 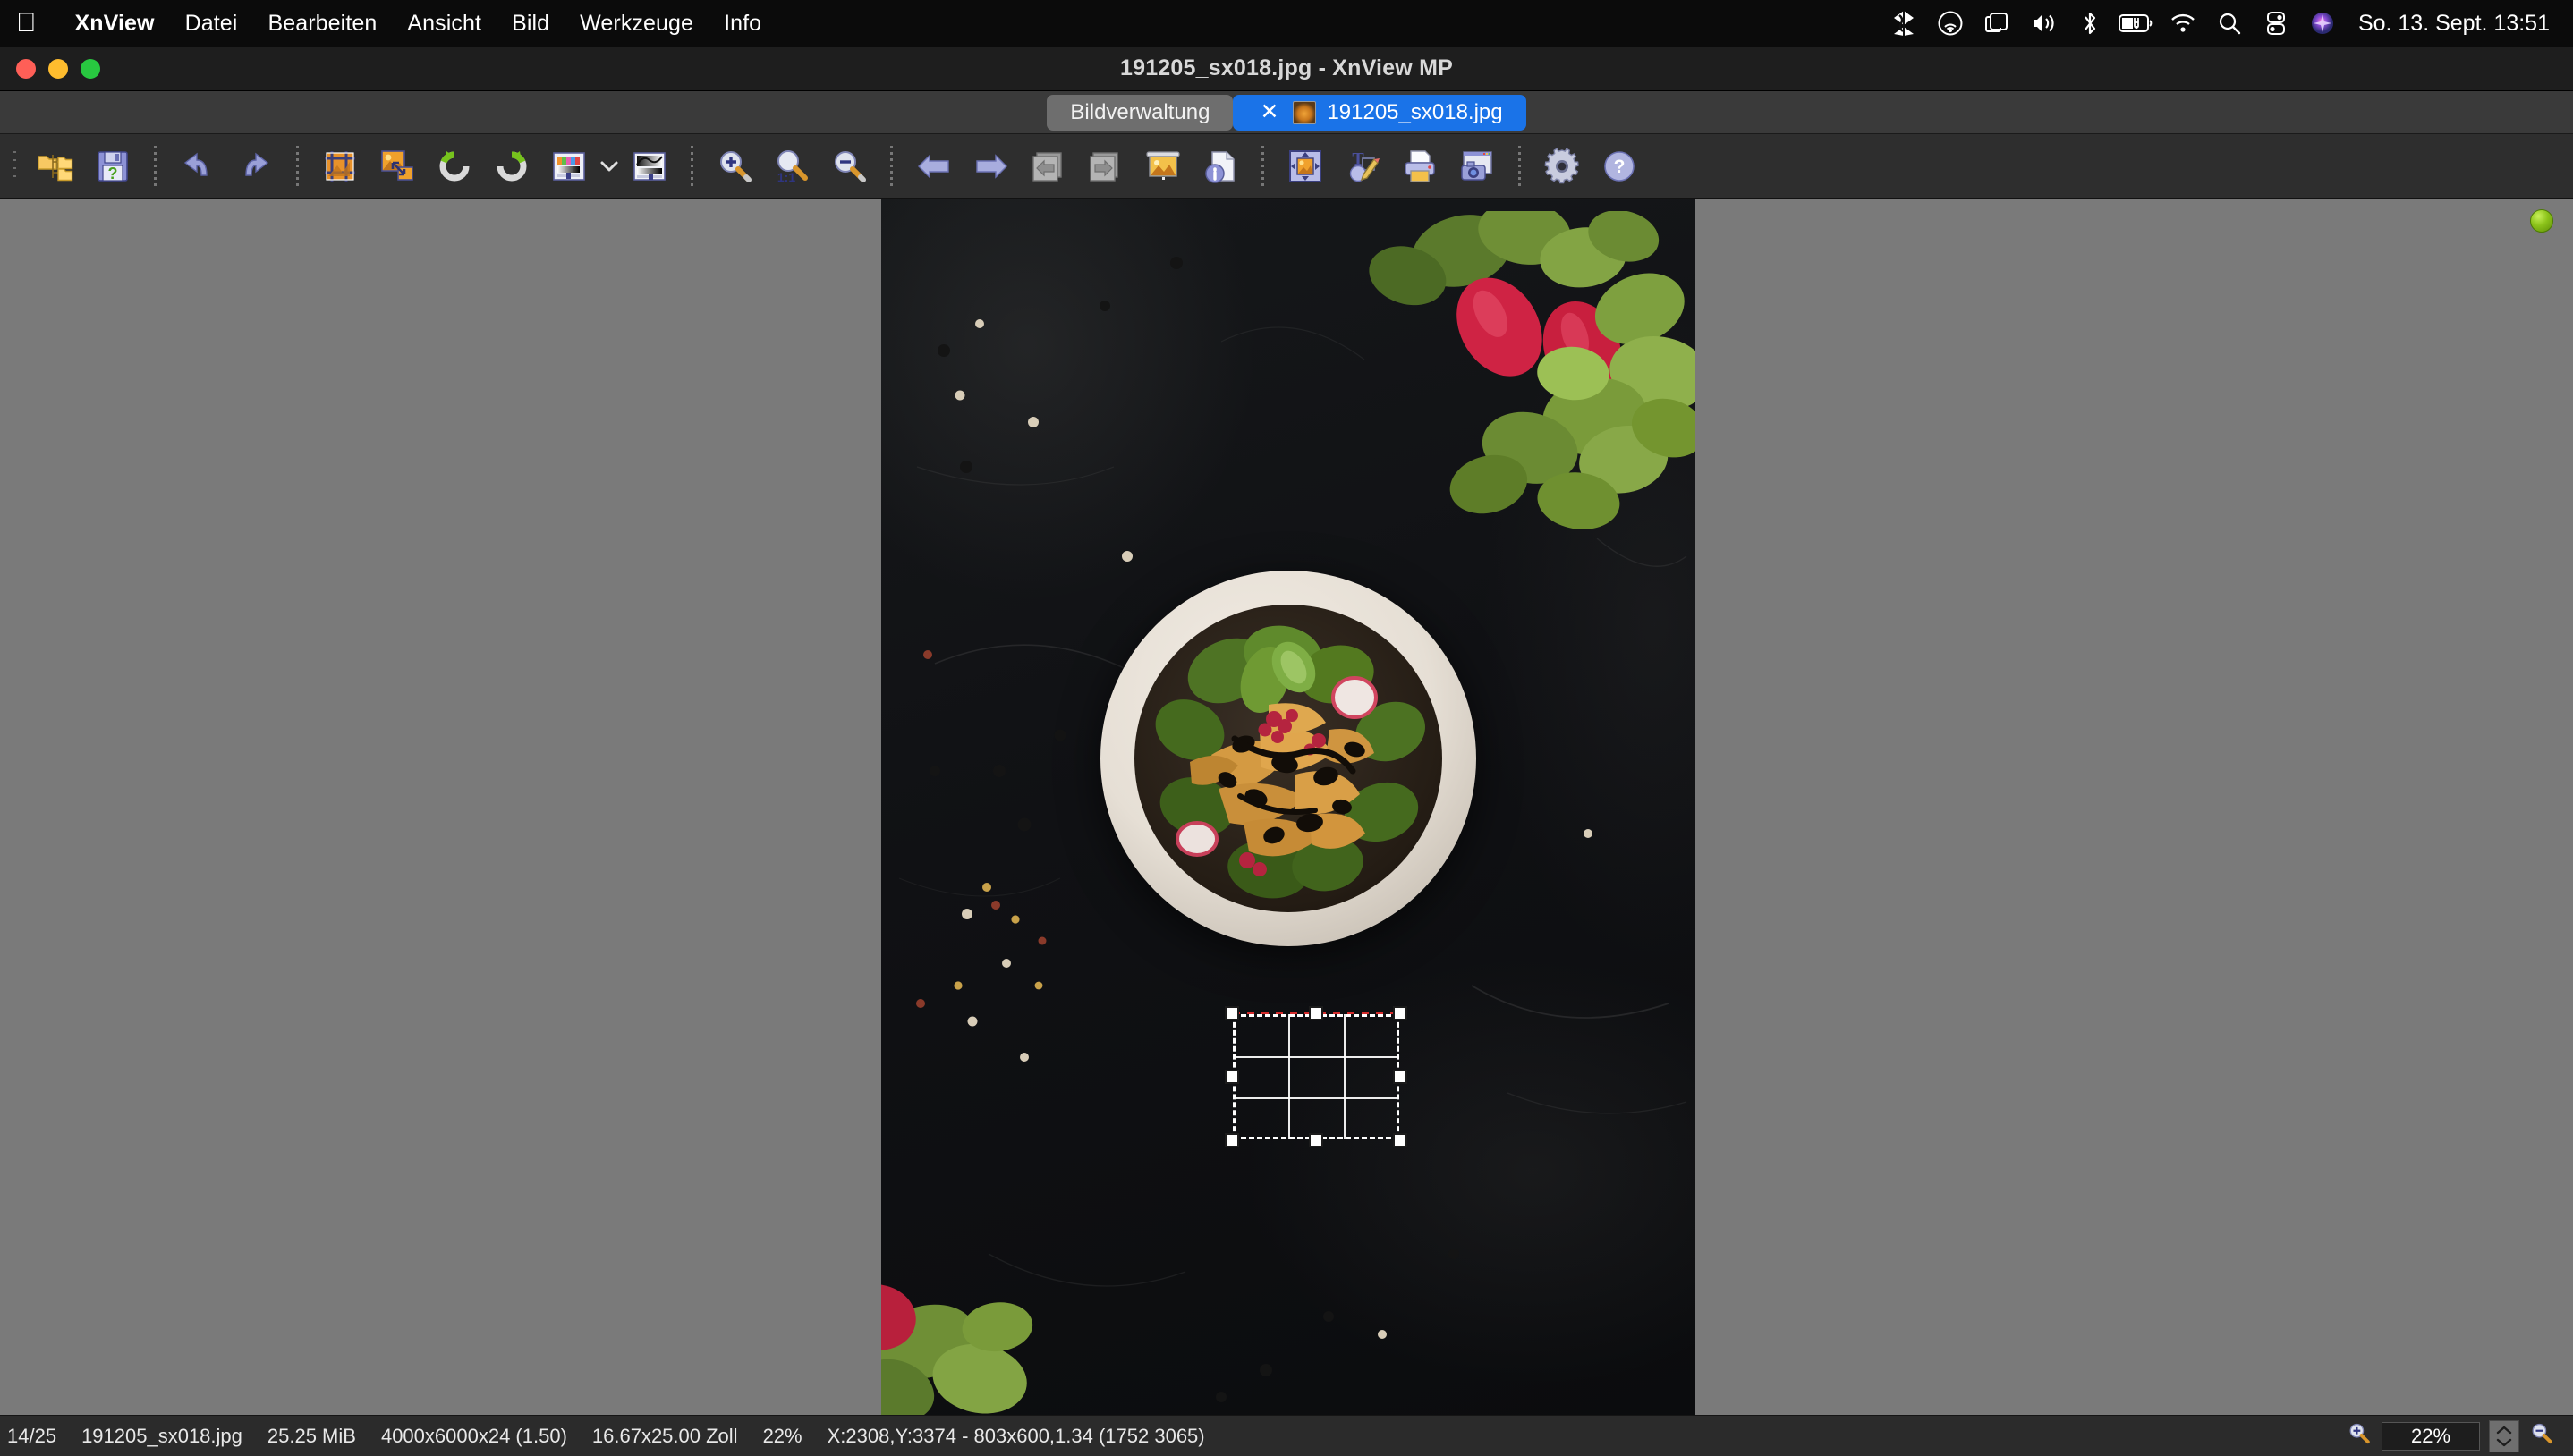 What do you see at coordinates (2541, 221) in the screenshot?
I see `green-status-dot` at bounding box center [2541, 221].